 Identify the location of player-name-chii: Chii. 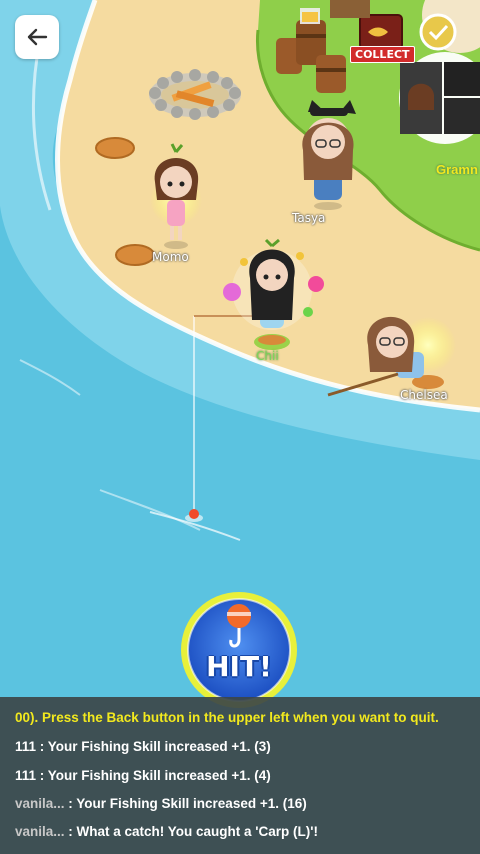
(267, 356).